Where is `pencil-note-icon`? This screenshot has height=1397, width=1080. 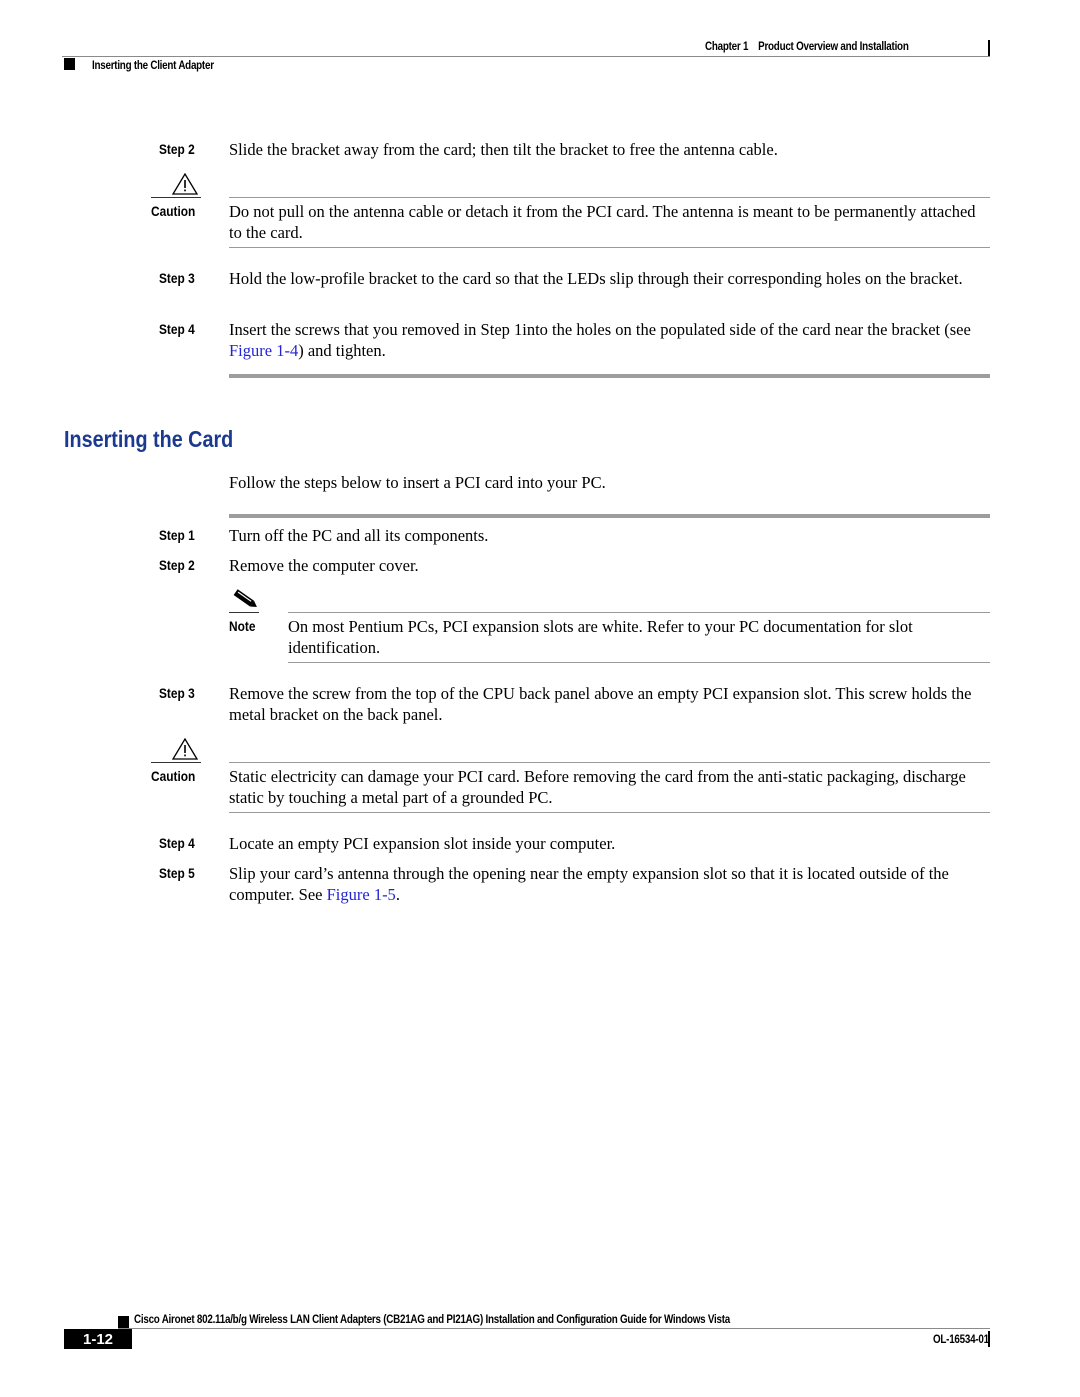
pencil-note-icon is located at coordinates (245, 598).